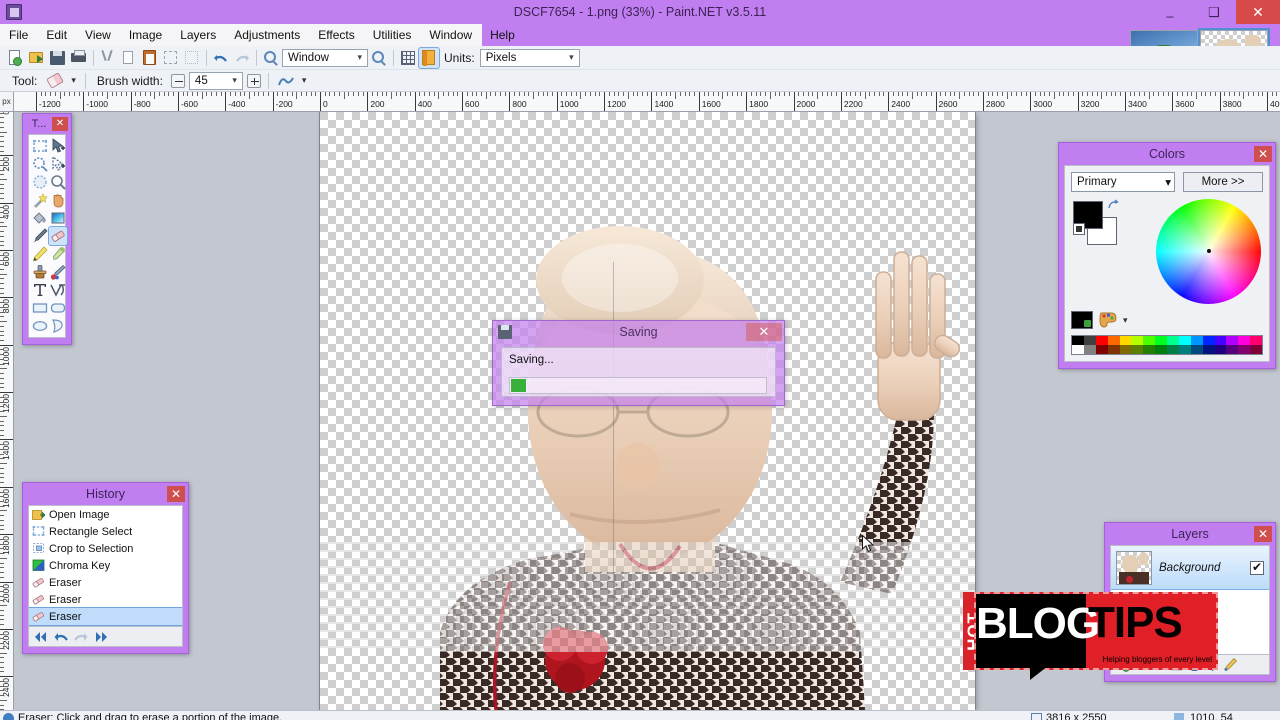 Image resolution: width=1280 pixels, height=720 pixels. I want to click on pan-tool, so click(58, 200).